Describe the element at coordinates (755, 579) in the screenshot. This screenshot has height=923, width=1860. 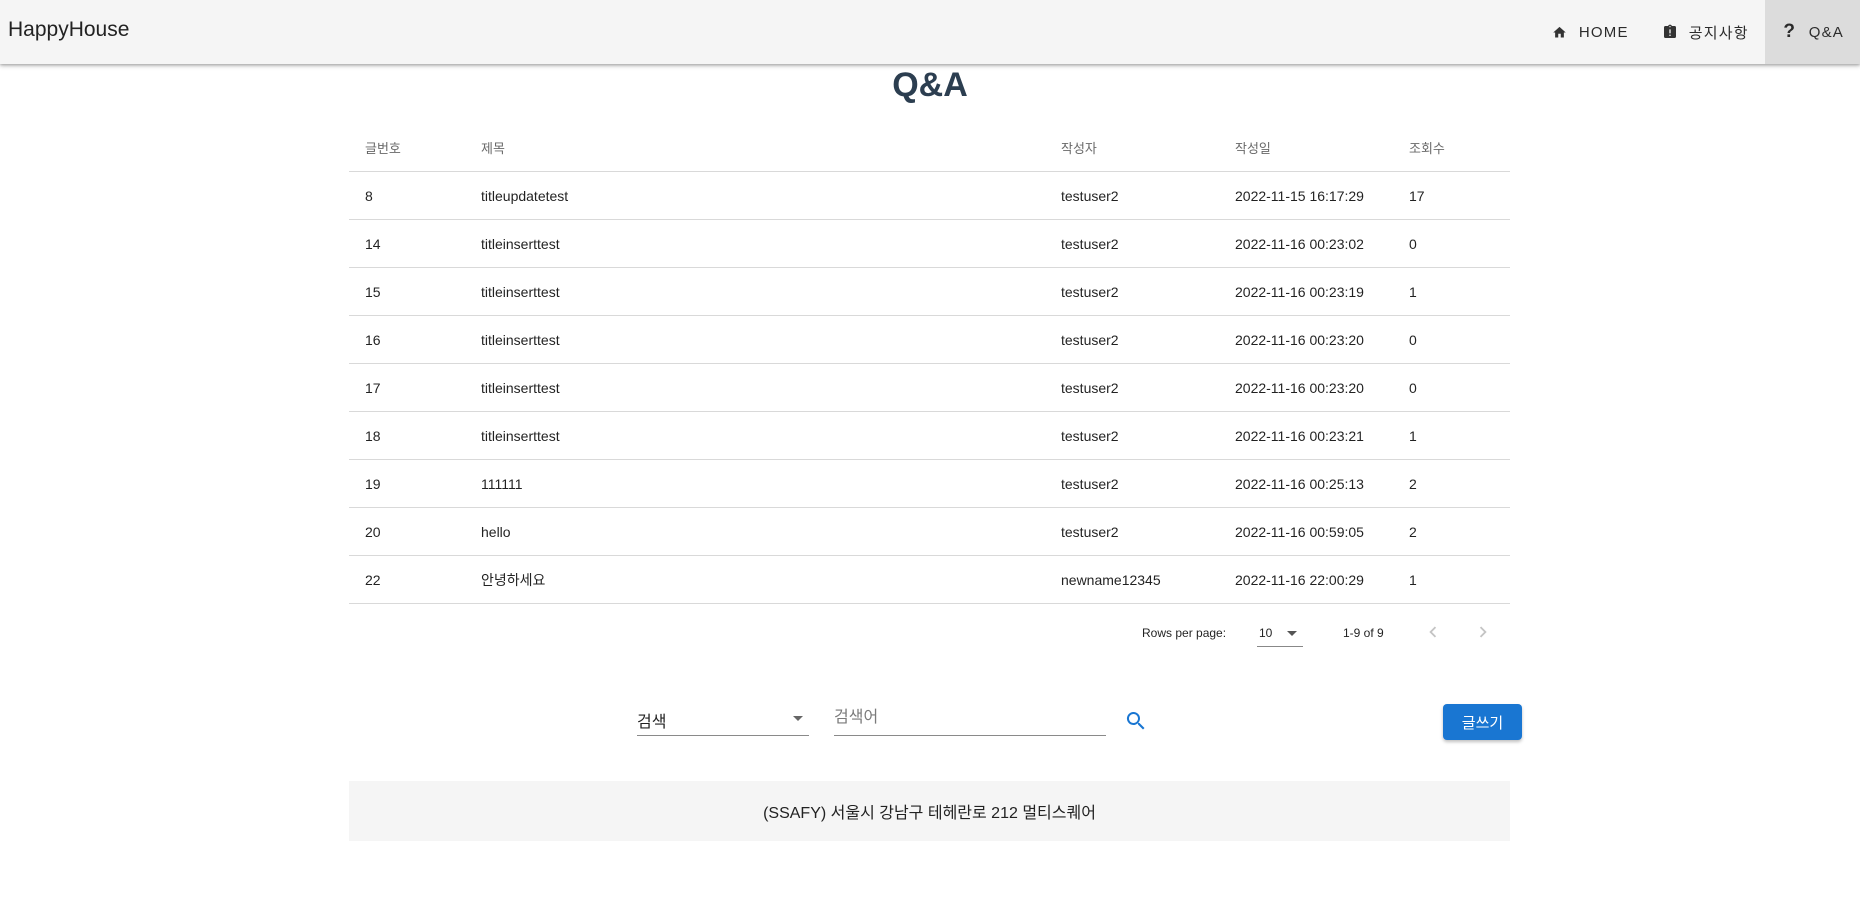
I see `cell-title: 안녕하세요` at that location.